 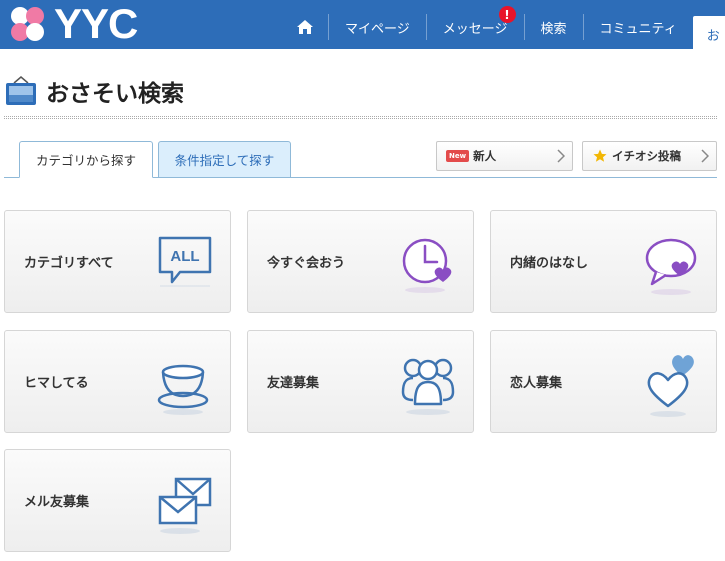 I want to click on tab-category-search: カテゴリから探す, so click(x=86, y=159).